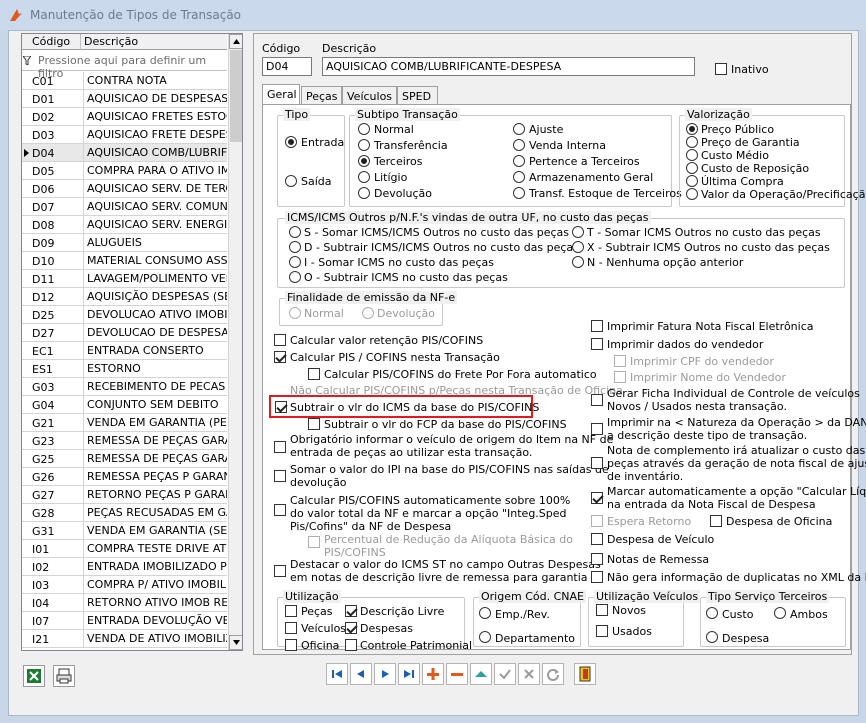 This screenshot has width=866, height=723. I want to click on edit-button, so click(481, 674).